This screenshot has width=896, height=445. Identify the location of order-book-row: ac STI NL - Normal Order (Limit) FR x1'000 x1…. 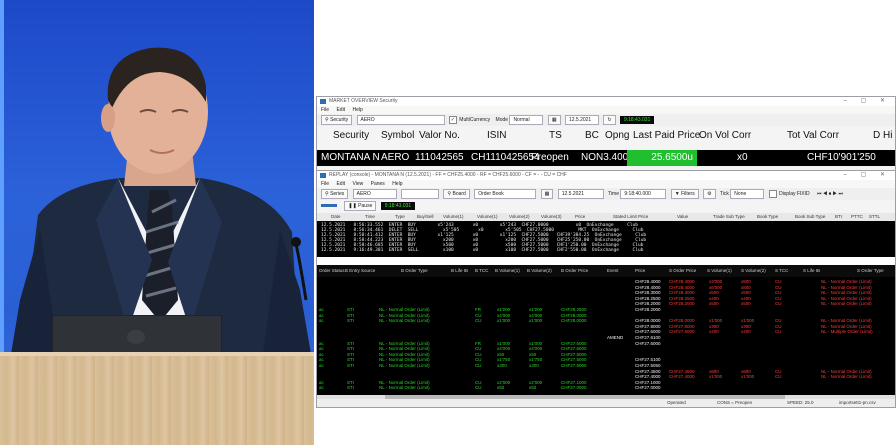
(606, 343).